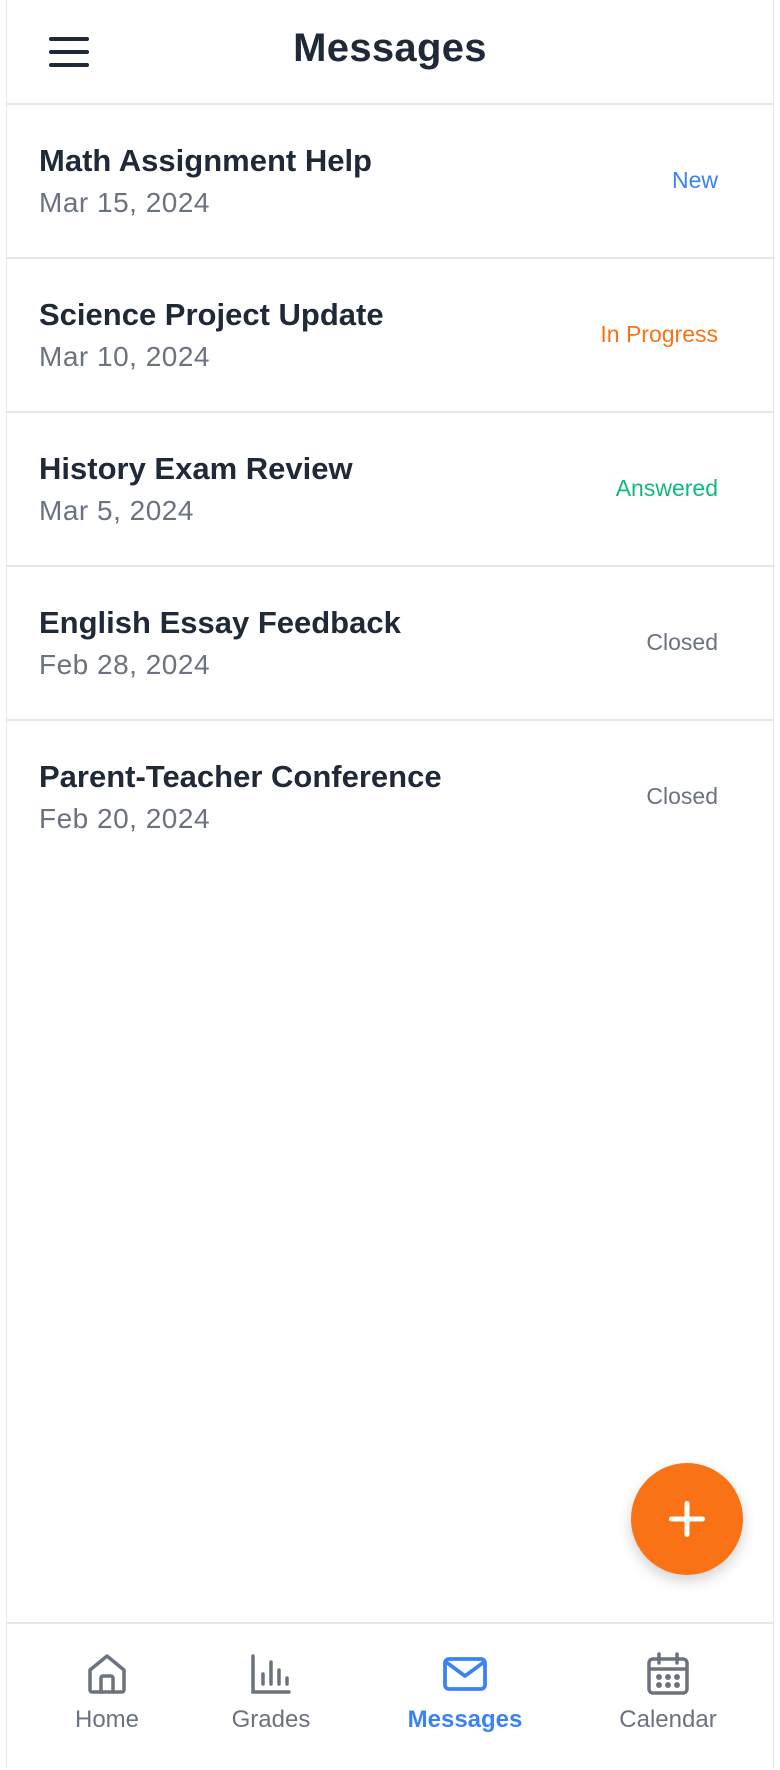  Describe the element at coordinates (205, 160) in the screenshot. I see `message-title: Math Assignment Help` at that location.